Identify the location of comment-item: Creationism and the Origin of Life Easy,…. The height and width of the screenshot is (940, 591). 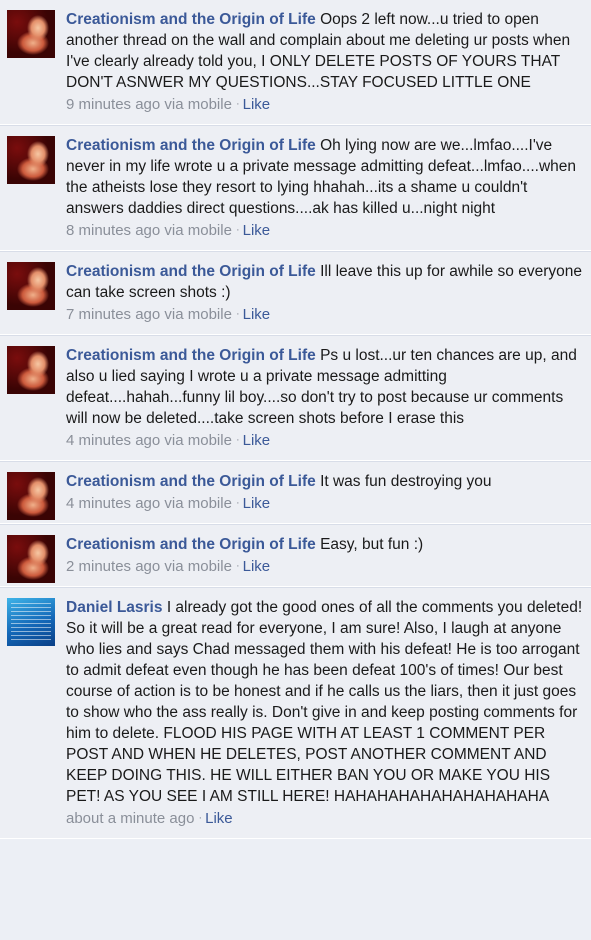
(295, 555).